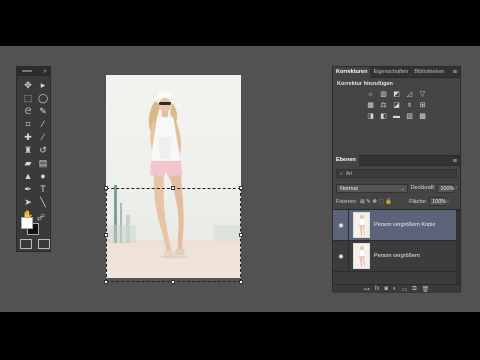  I want to click on lock-row: Fixieren: ⊠ ✎ ✥ ⬚ 🔒 Fläche: 100% ›, so click(396, 201).